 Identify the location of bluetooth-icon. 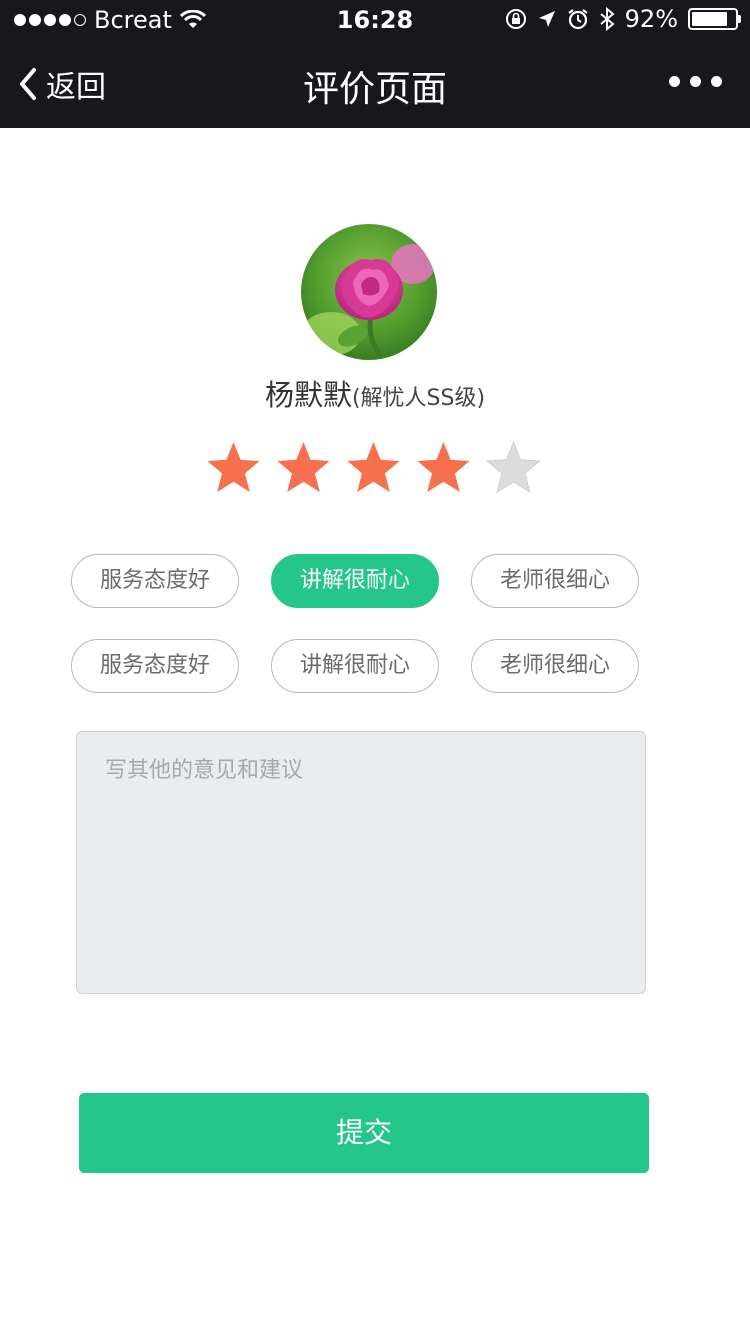
(607, 19).